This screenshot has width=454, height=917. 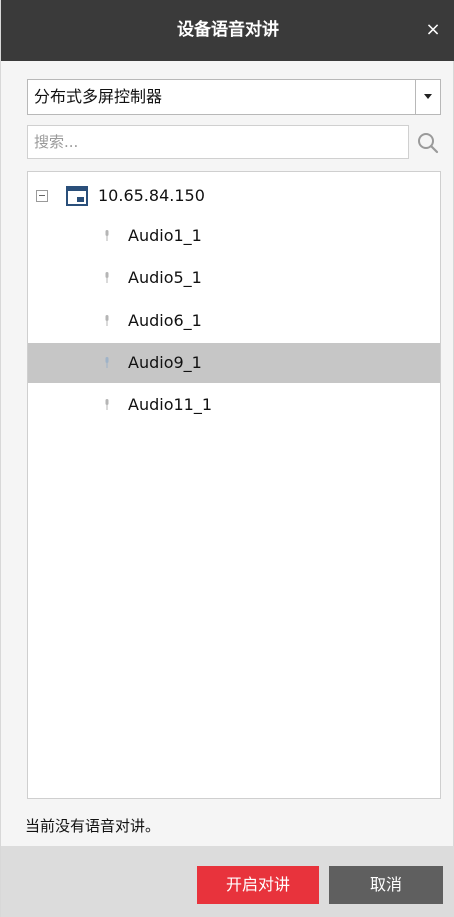 What do you see at coordinates (151, 195) in the screenshot?
I see `device-label: 10.65.84.150` at bounding box center [151, 195].